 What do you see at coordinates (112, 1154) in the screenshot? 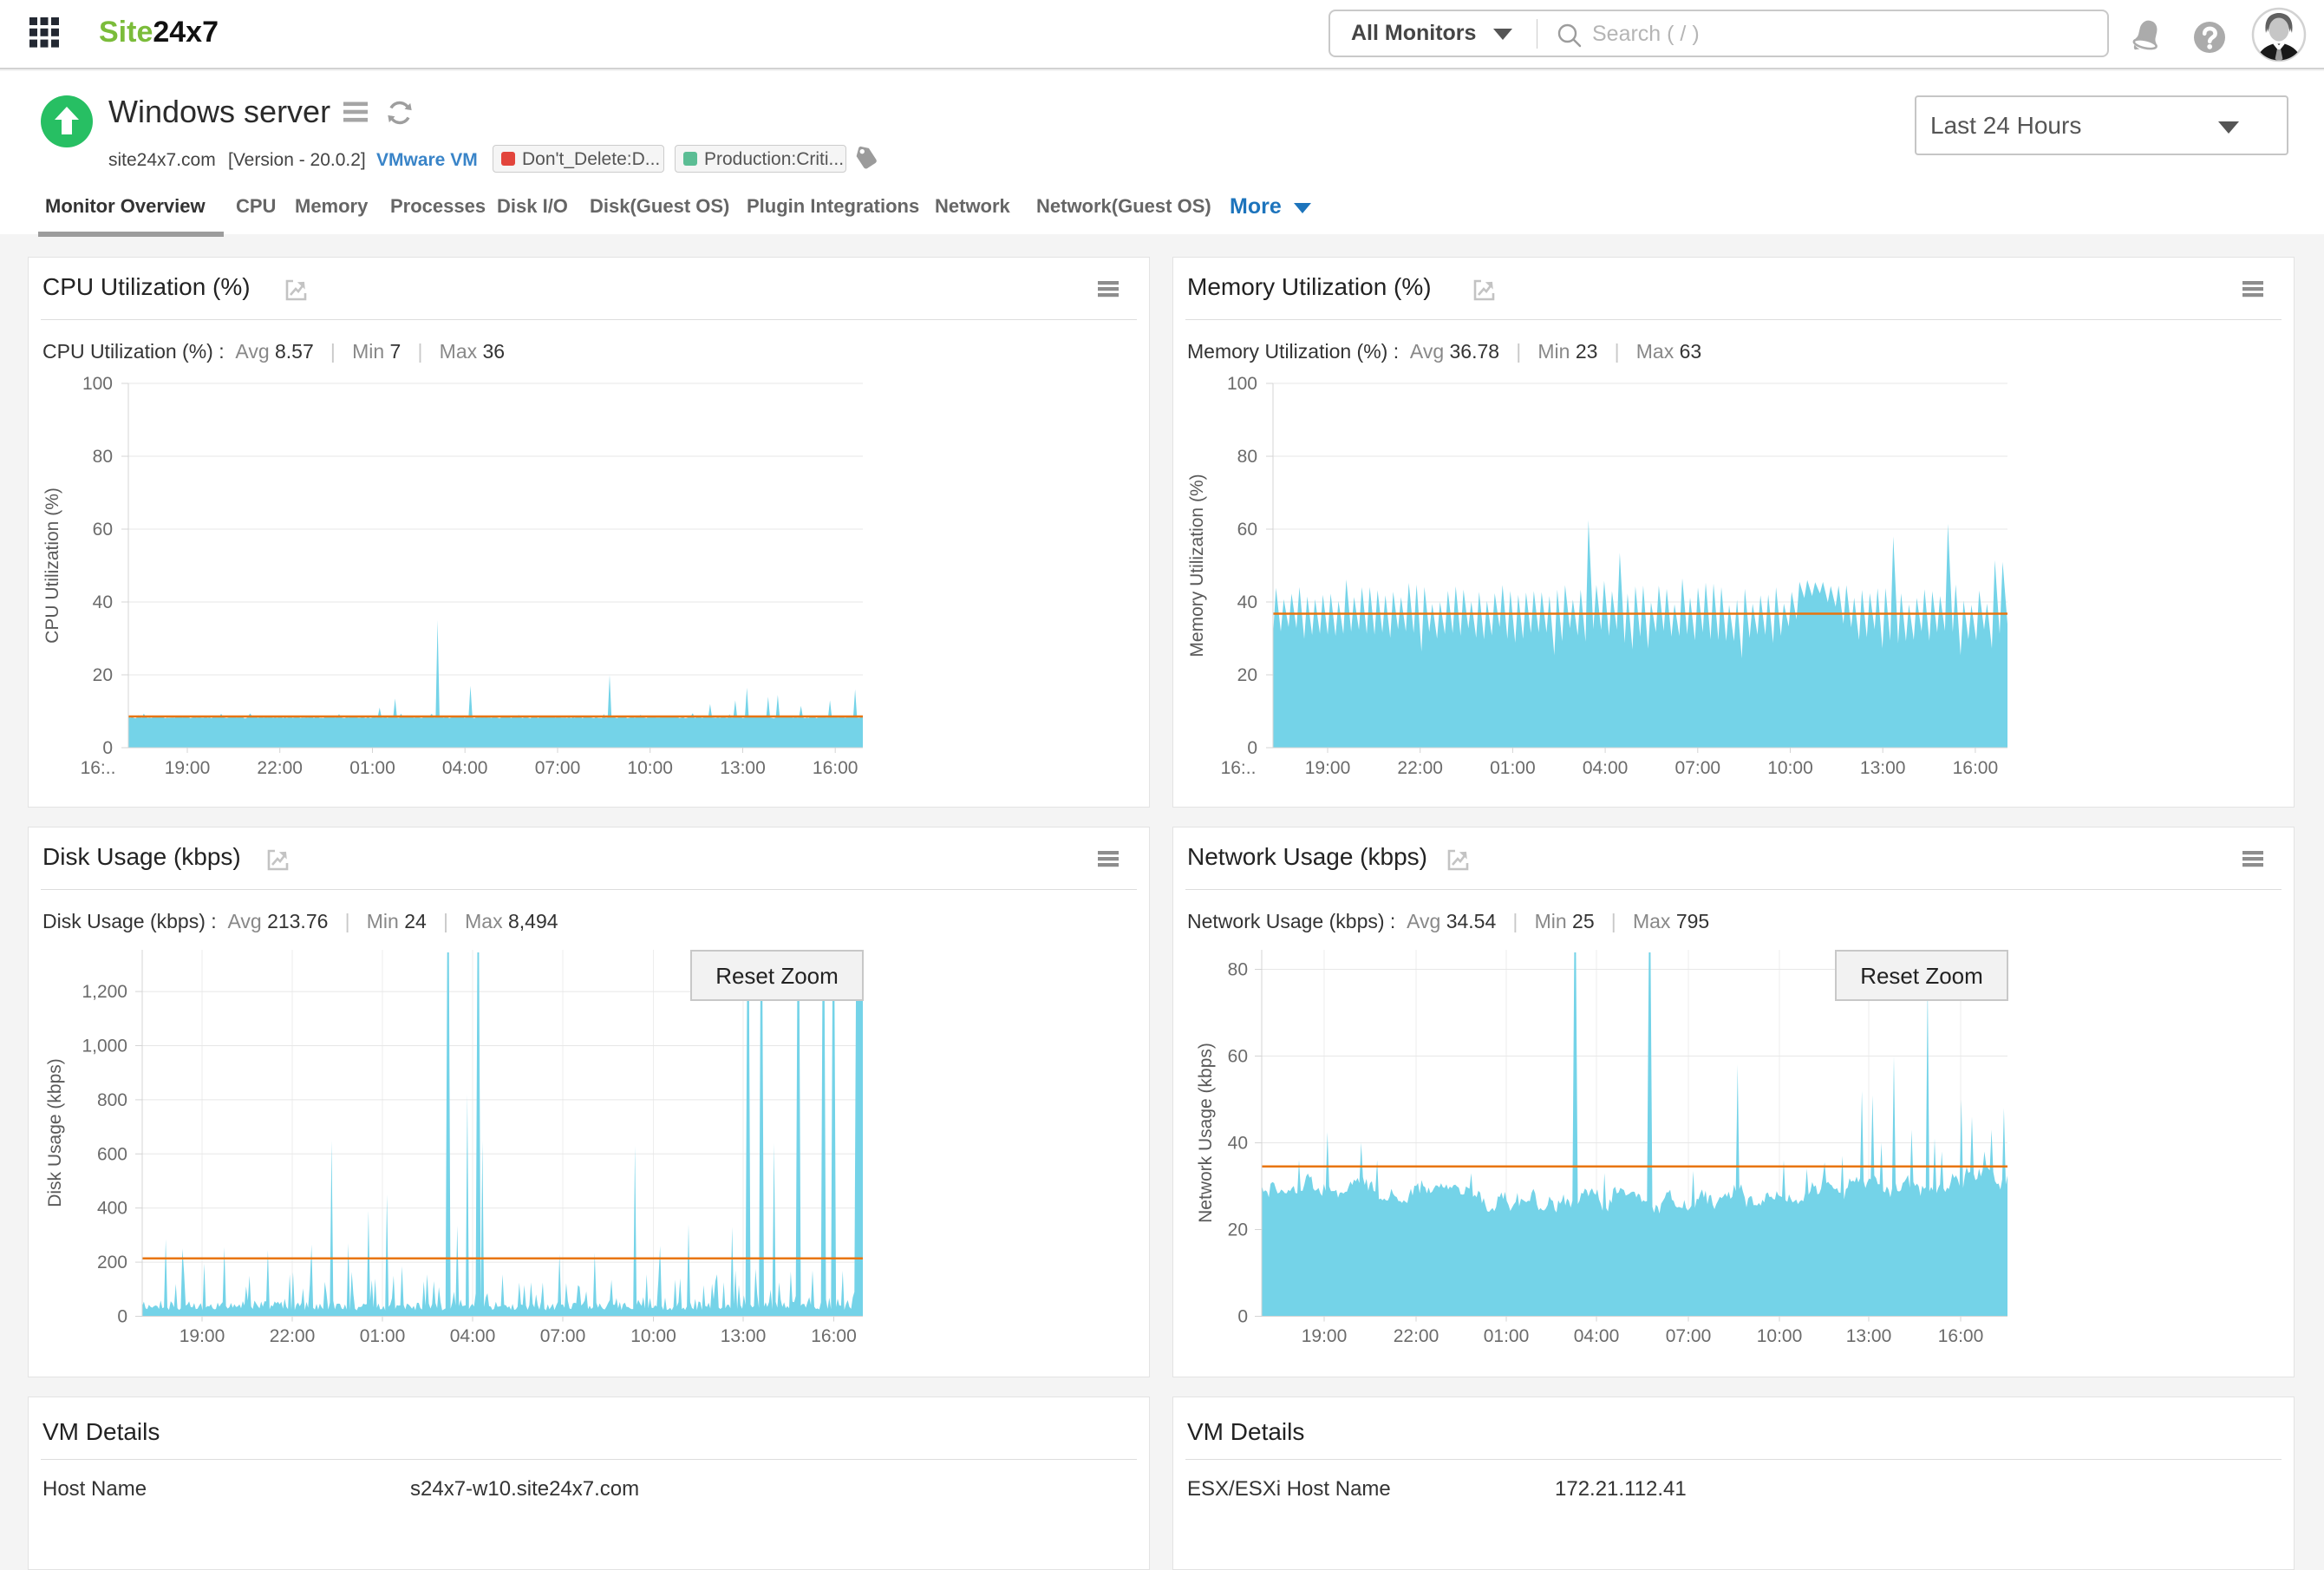
I see `svg-text: 600` at bounding box center [112, 1154].